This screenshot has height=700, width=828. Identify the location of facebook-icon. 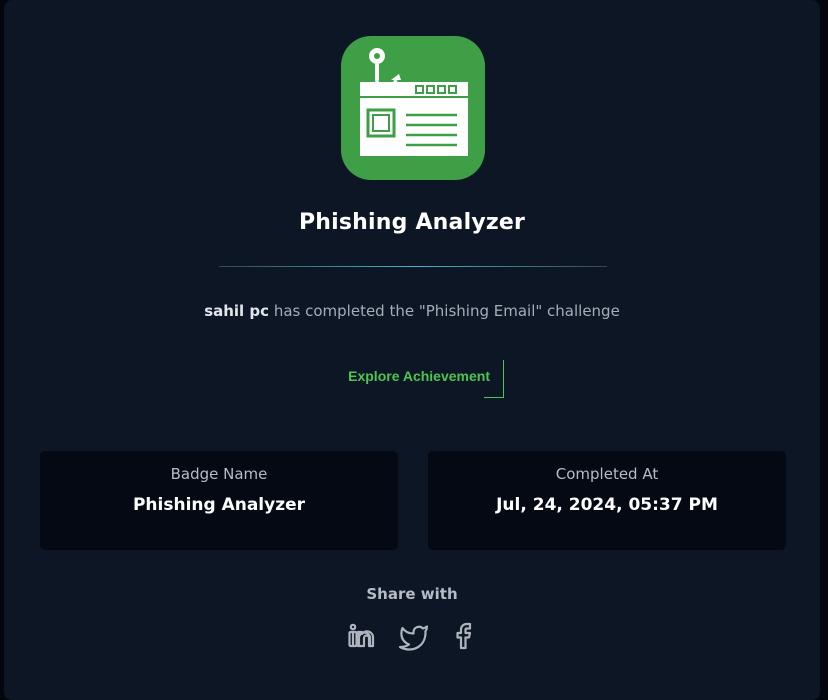
(466, 636).